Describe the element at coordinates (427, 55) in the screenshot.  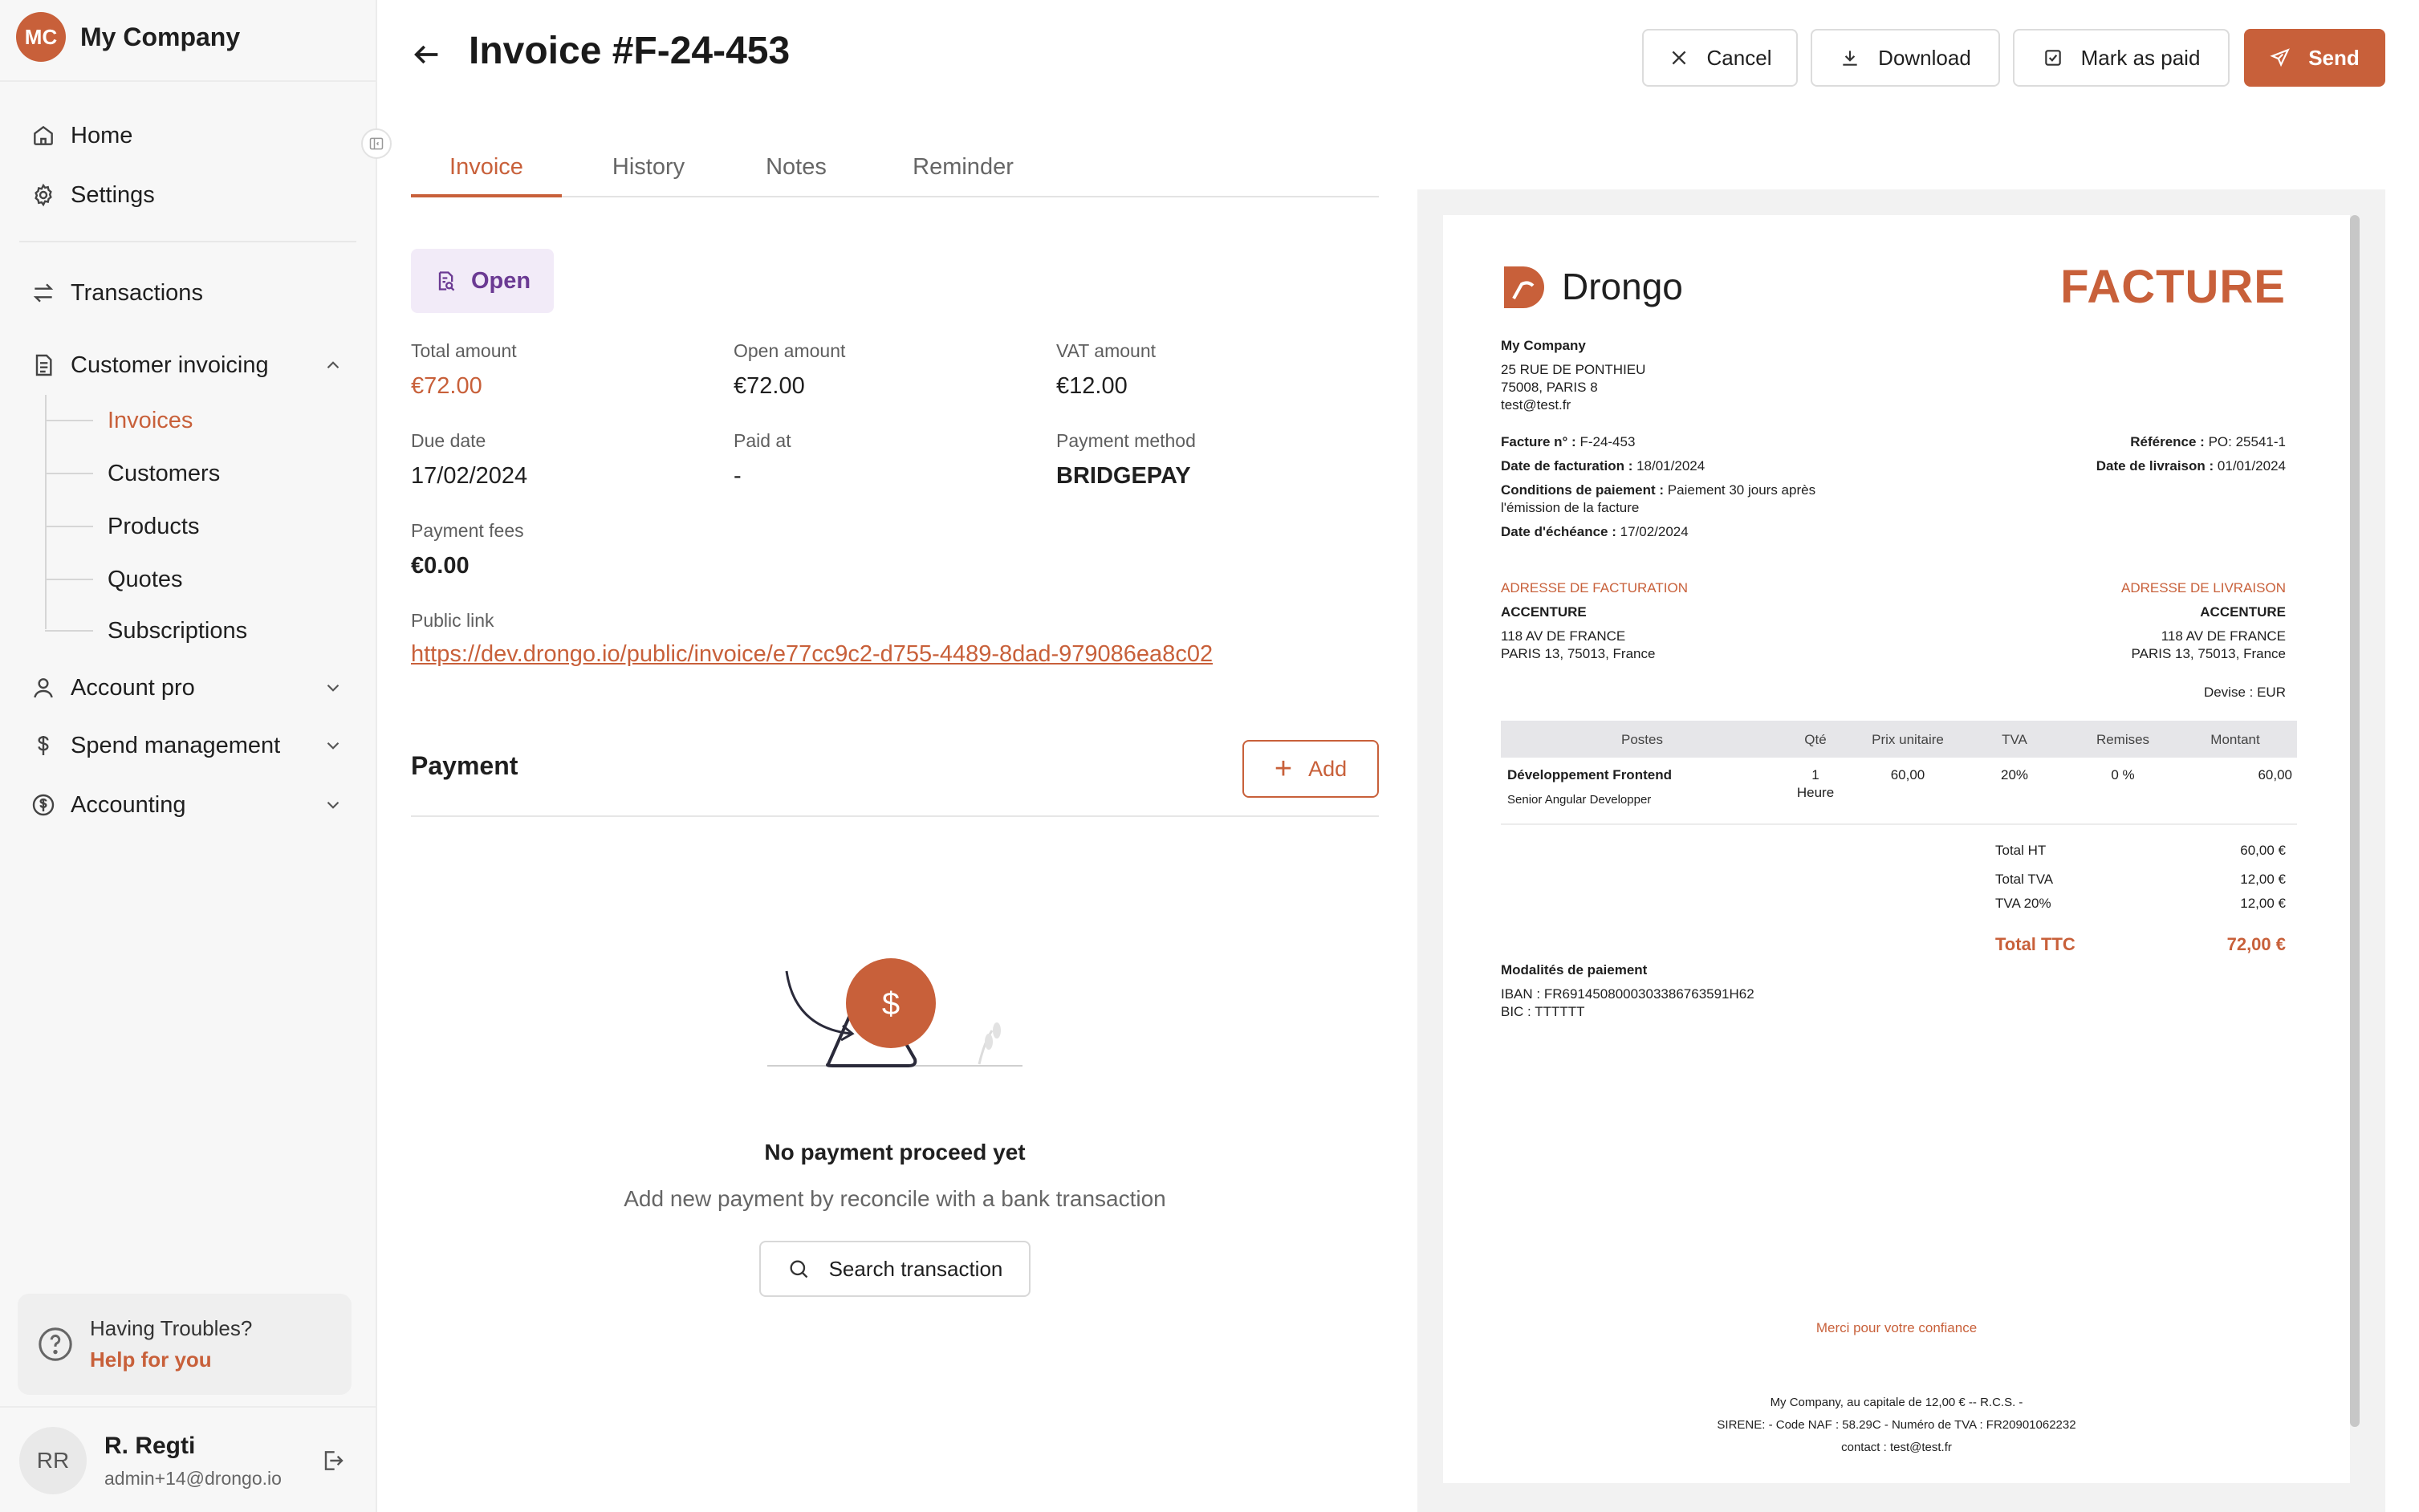
I see `back-arrow-icon` at that location.